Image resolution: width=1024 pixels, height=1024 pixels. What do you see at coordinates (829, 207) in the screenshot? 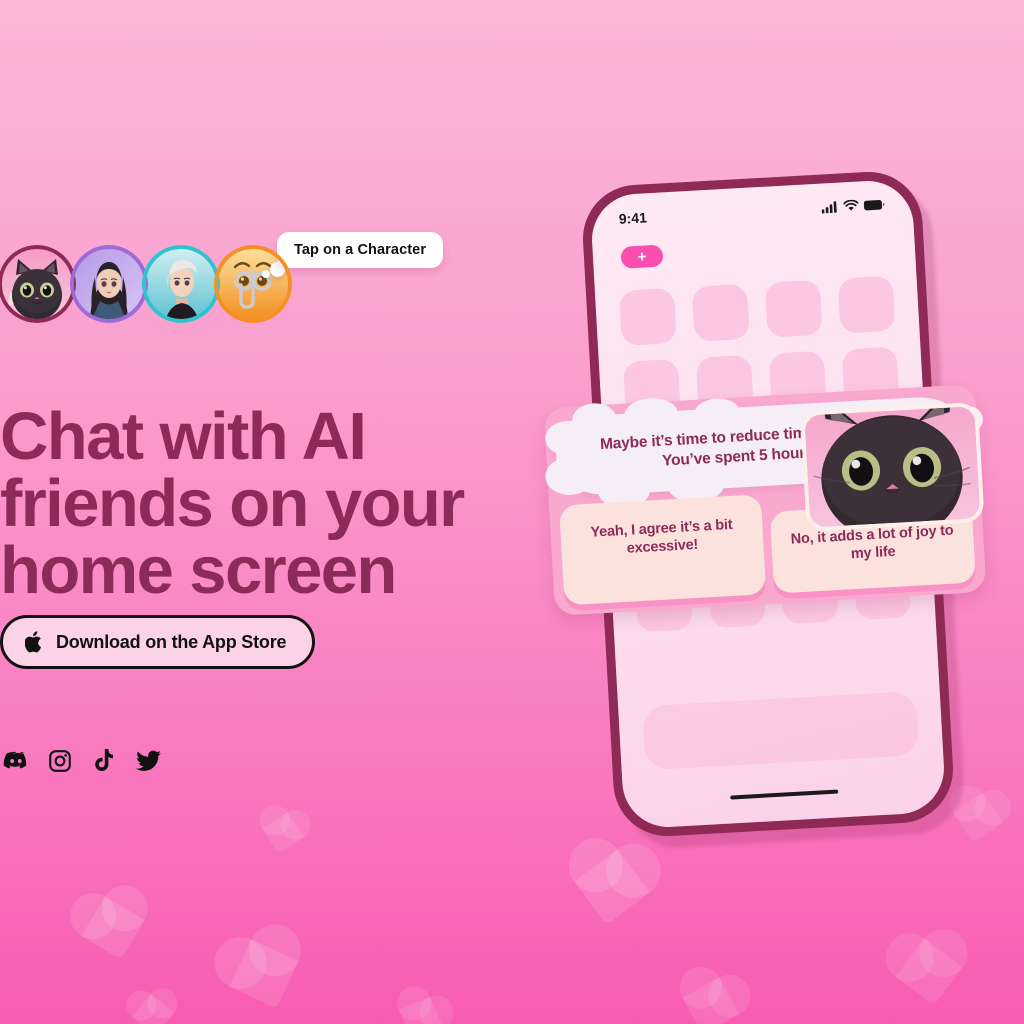
I see `cellular-signal-icon` at bounding box center [829, 207].